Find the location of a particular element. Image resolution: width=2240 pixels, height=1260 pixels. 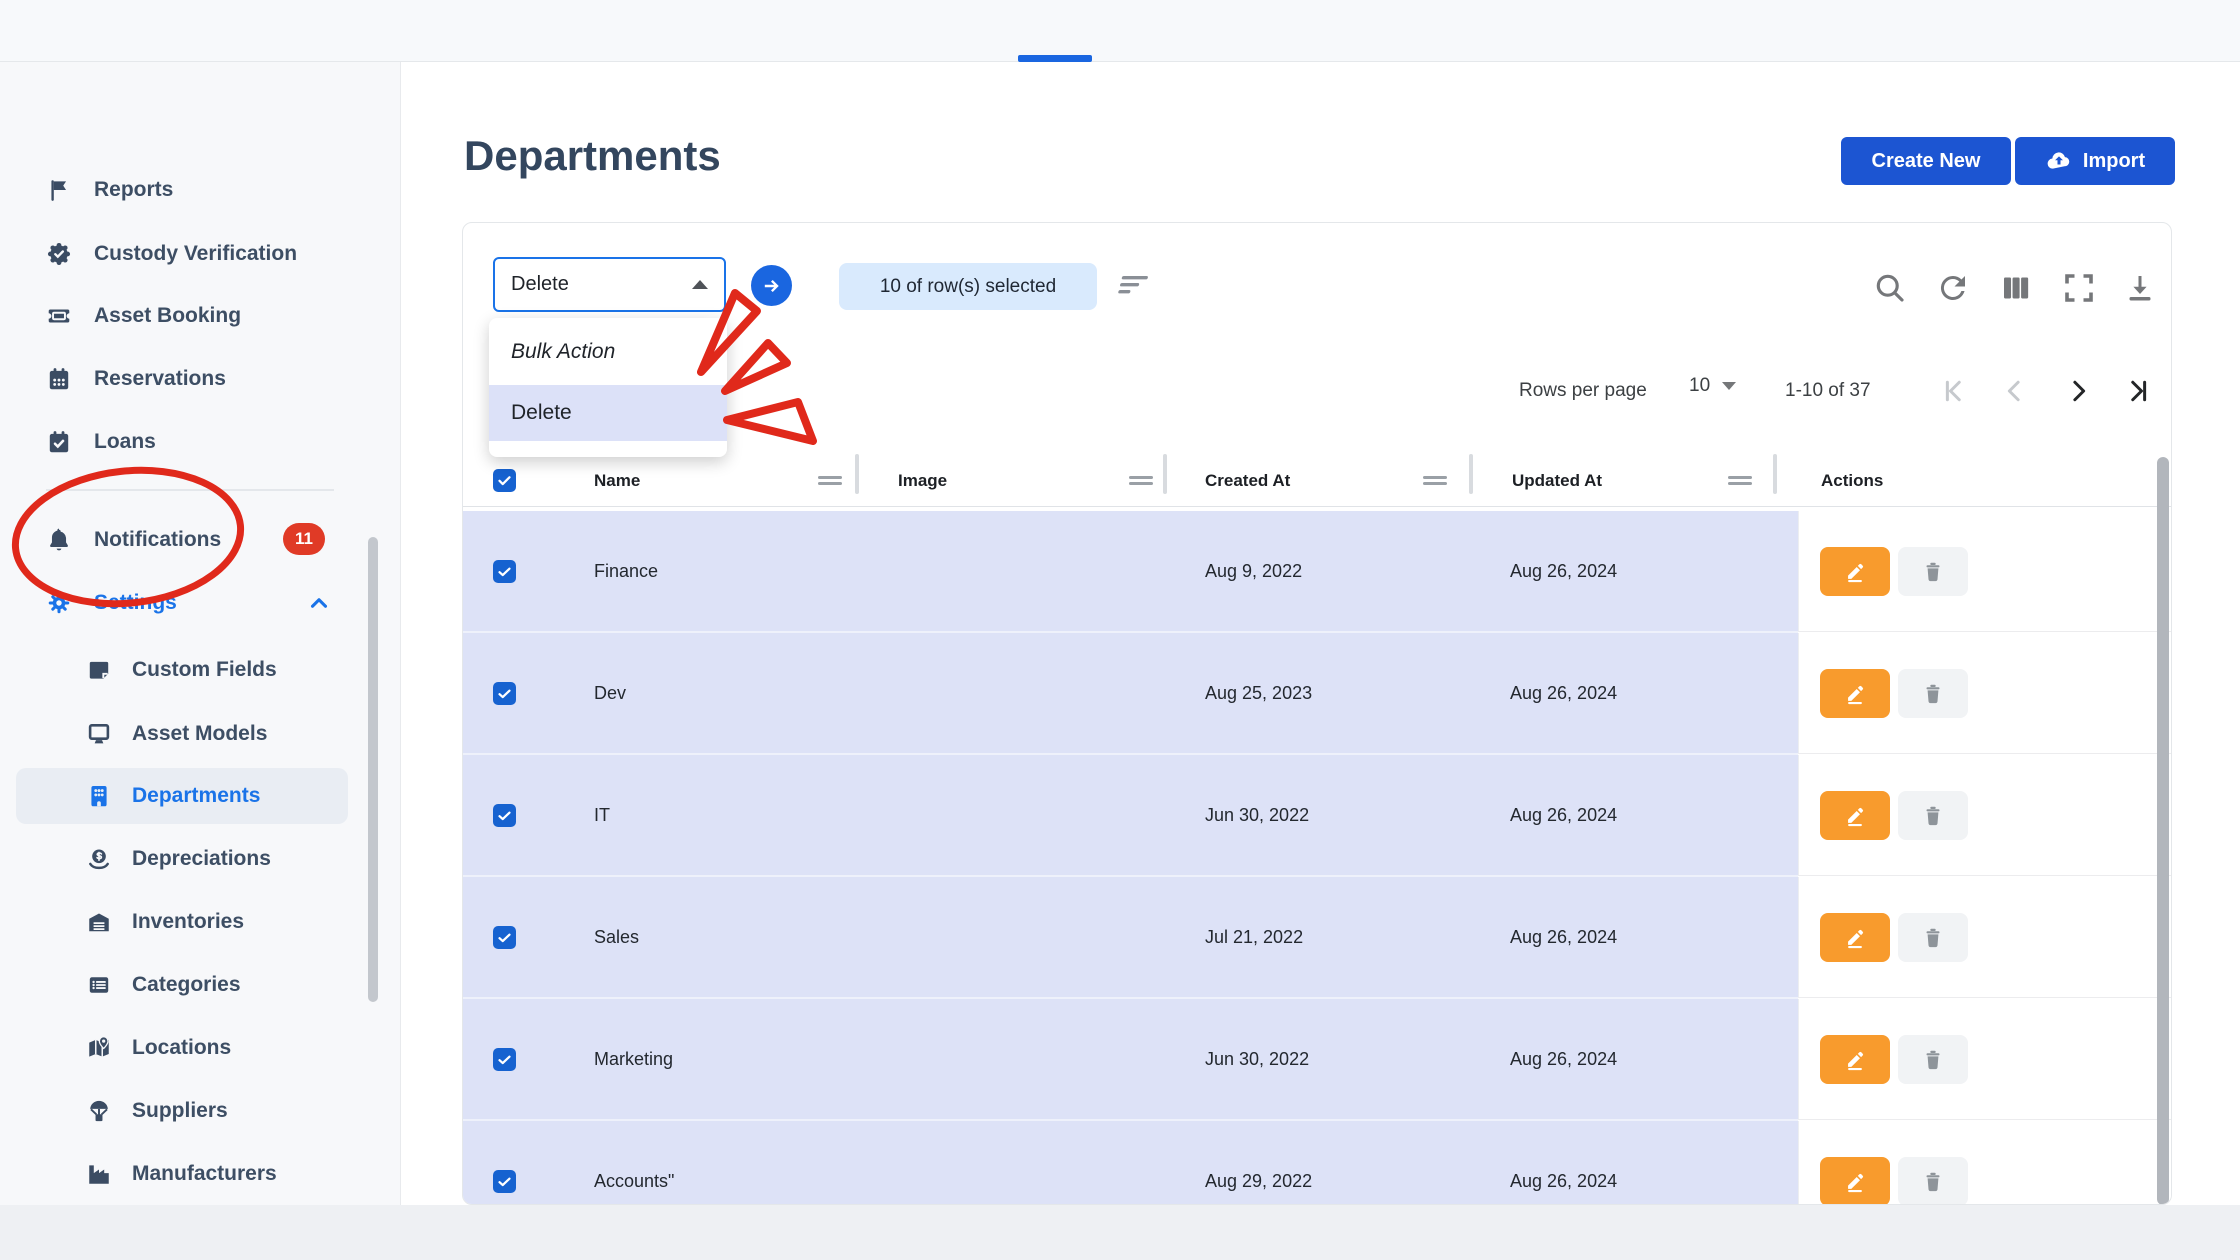

sidebar-item-label: Locations is located at coordinates (182, 1047).